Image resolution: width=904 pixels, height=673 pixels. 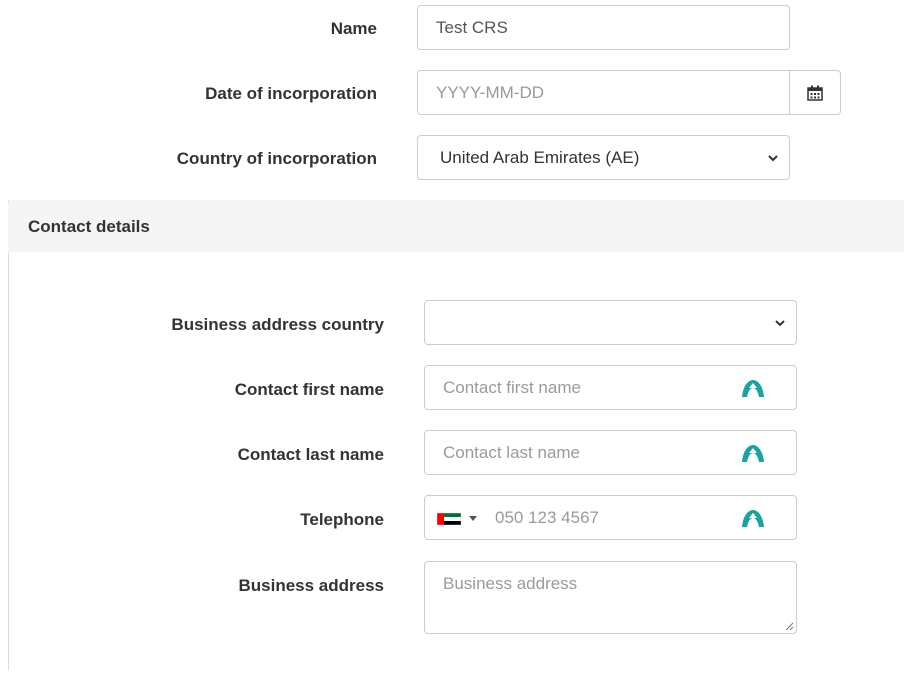 I want to click on contact-last-name-label: Contact last name, so click(x=310, y=454).